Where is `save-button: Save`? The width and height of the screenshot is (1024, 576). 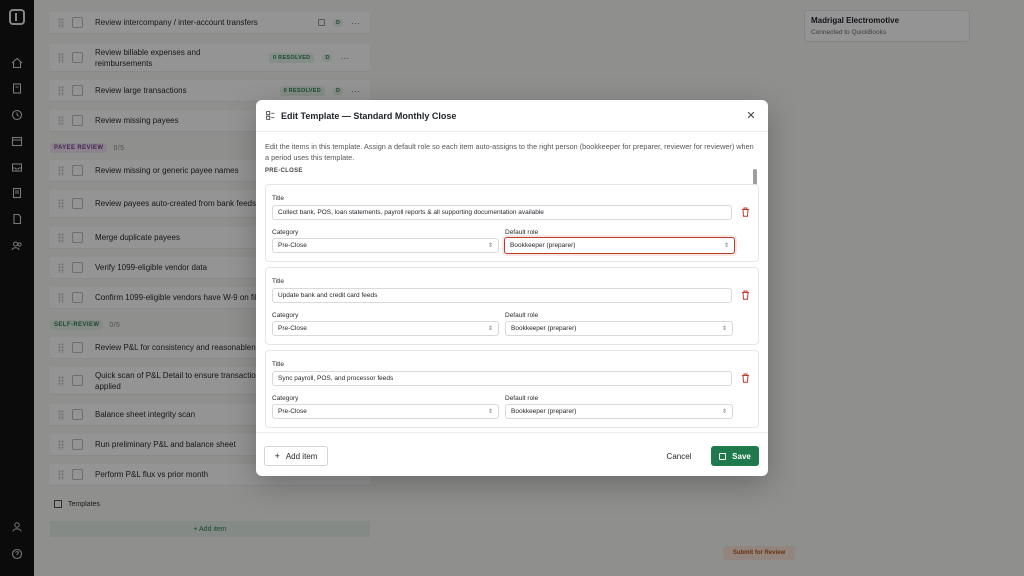
save-button: Save is located at coordinates (735, 456).